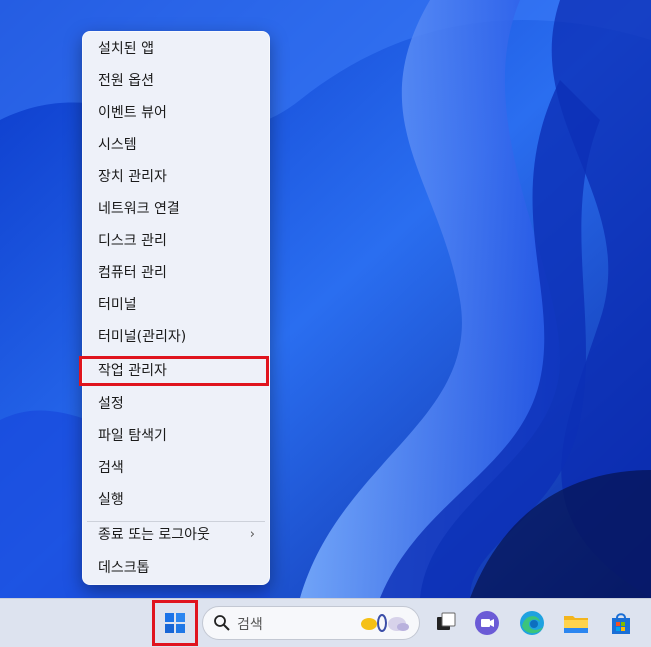 The width and height of the screenshot is (651, 647). I want to click on menu-item-label: 터미널(관리자), so click(142, 337).